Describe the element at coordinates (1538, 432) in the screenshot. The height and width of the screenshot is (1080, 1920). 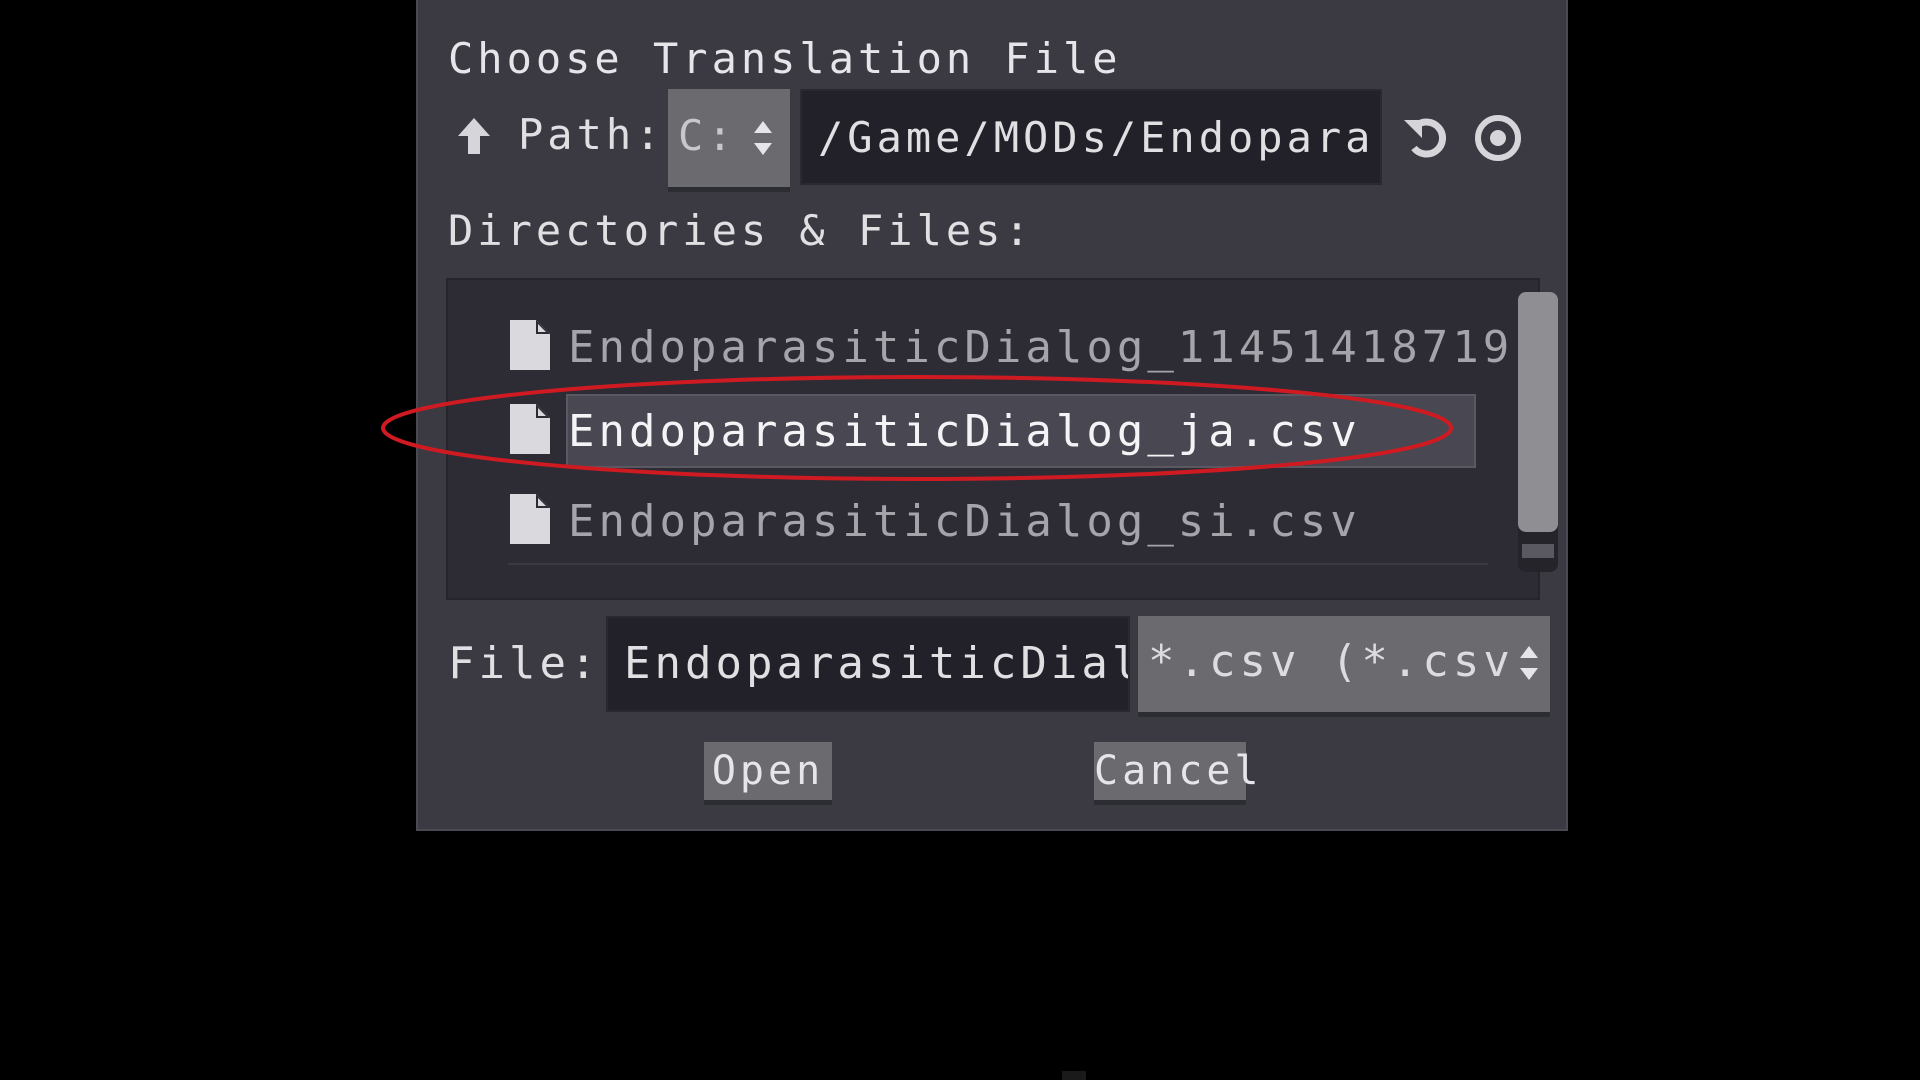
I see `vertical-scrollbar` at that location.